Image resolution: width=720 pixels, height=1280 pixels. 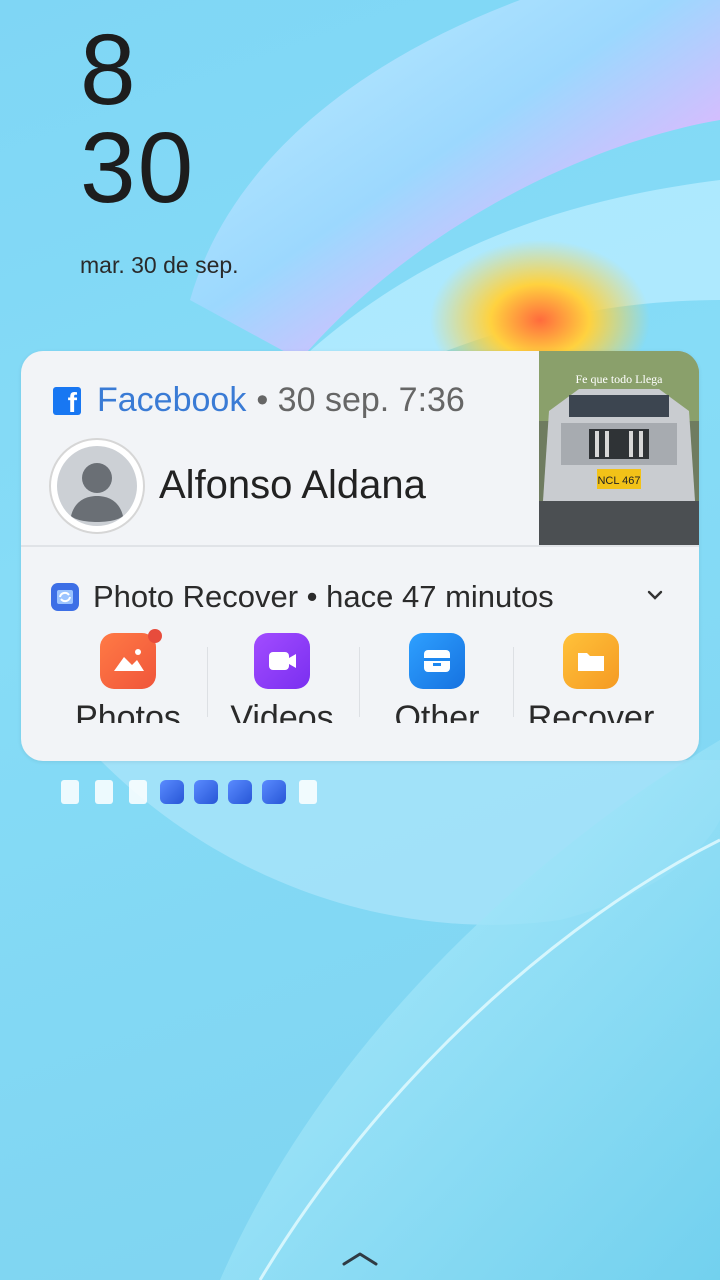 What do you see at coordinates (655, 595) in the screenshot?
I see `chevron-down-icon` at bounding box center [655, 595].